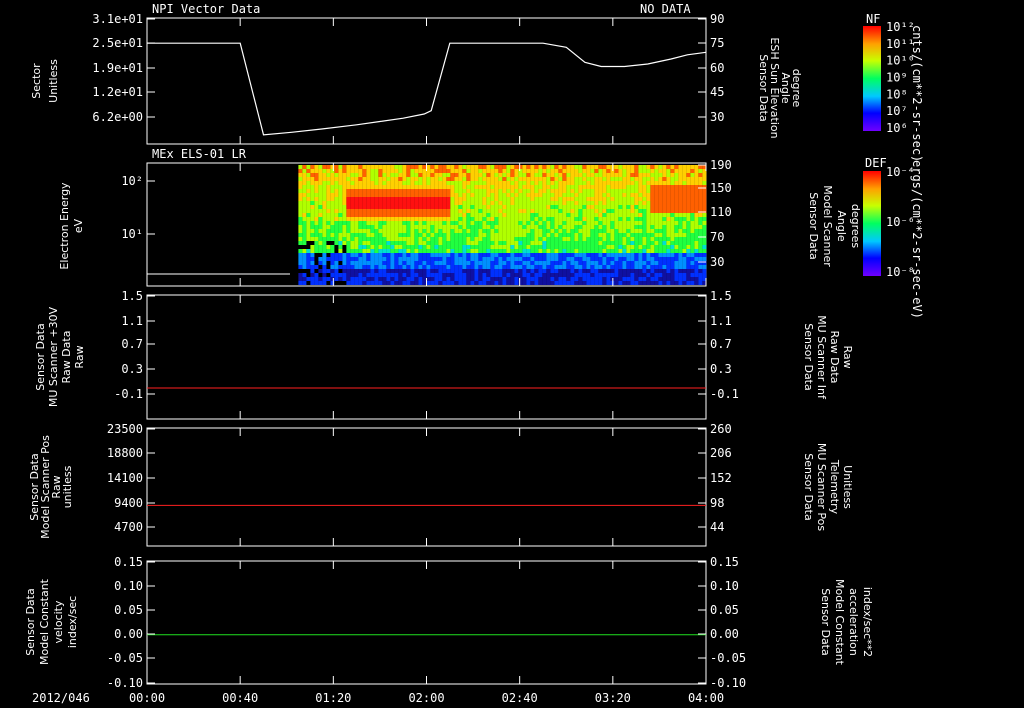 The image size is (1024, 708). I want to click on svg-text: MU Scanner Inf, so click(821, 357).